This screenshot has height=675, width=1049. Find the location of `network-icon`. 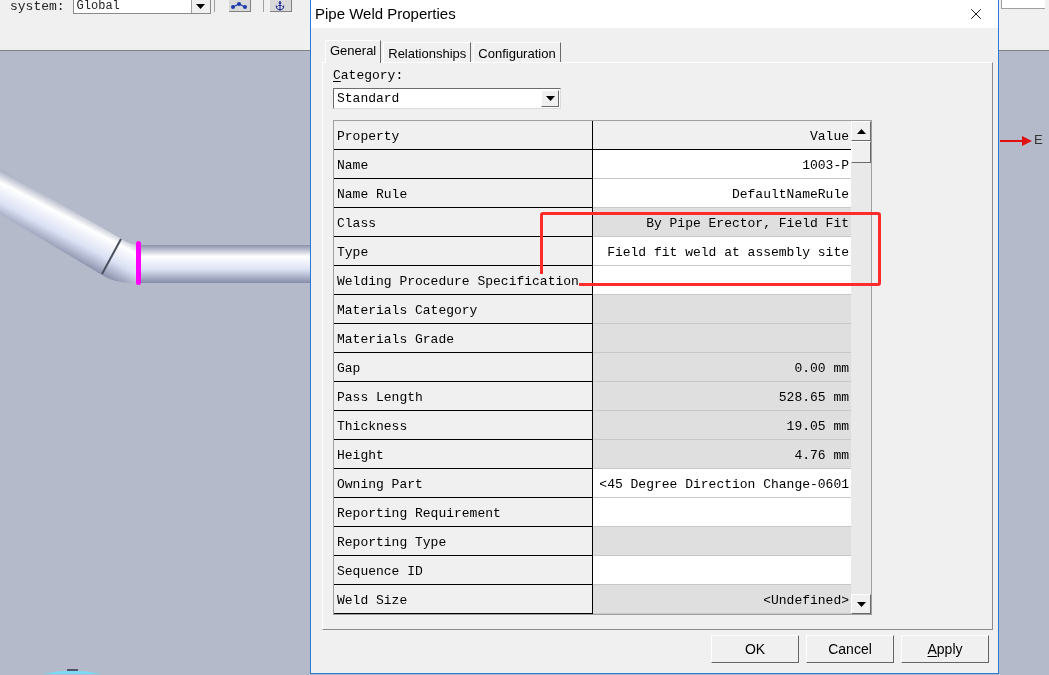

network-icon is located at coordinates (239, 5).